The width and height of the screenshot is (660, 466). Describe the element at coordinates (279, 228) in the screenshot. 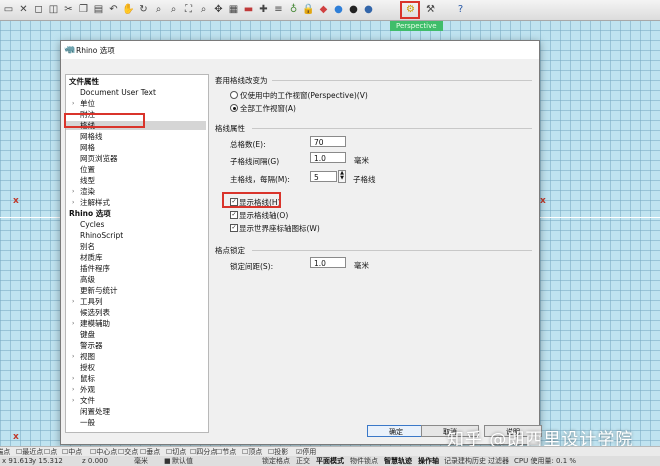

I see `show-world-axes-label: 显示世界座标轴图标(W)` at that location.